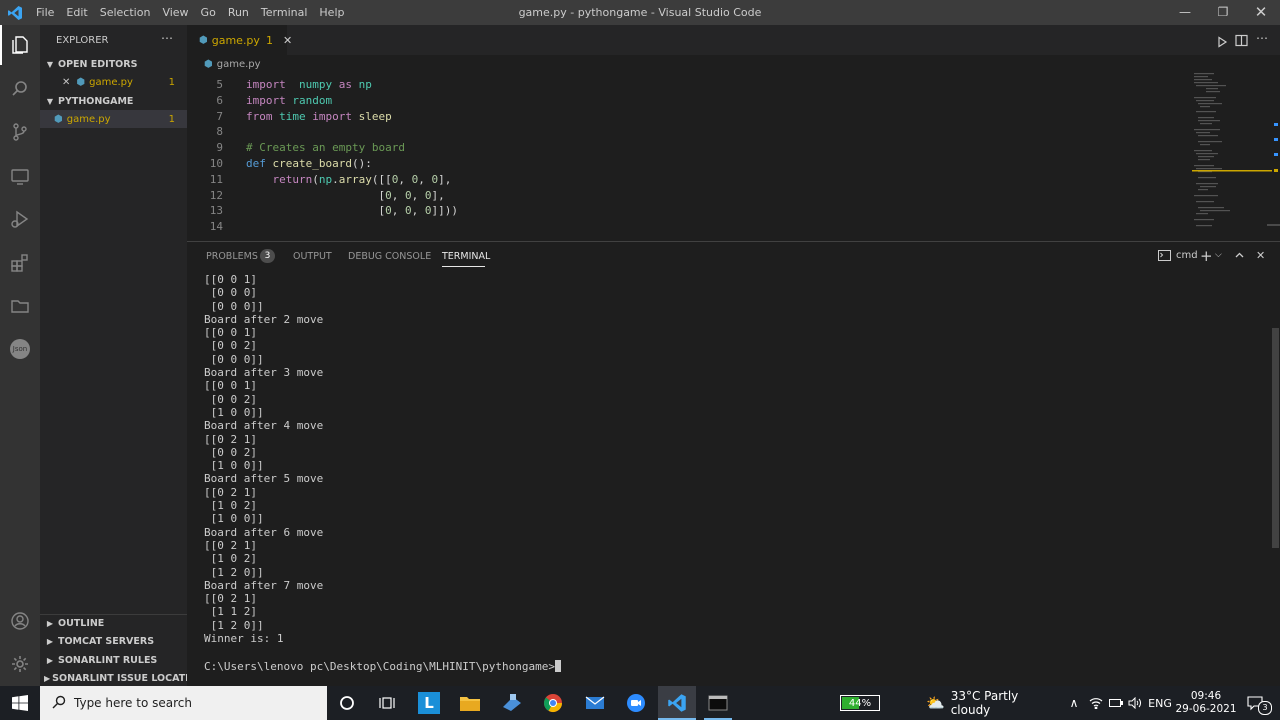 The height and width of the screenshot is (720, 1280). I want to click on l-app-icon: L, so click(429, 703).